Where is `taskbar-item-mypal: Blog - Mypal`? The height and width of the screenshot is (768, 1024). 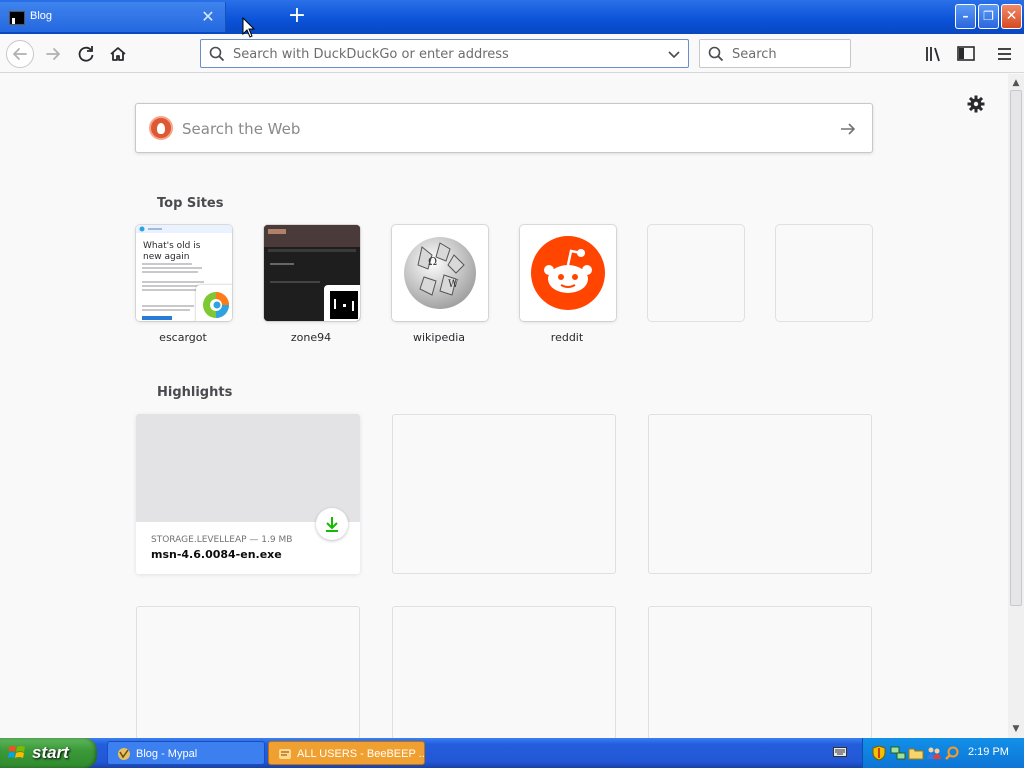 taskbar-item-mypal: Blog - Mypal is located at coordinates (186, 753).